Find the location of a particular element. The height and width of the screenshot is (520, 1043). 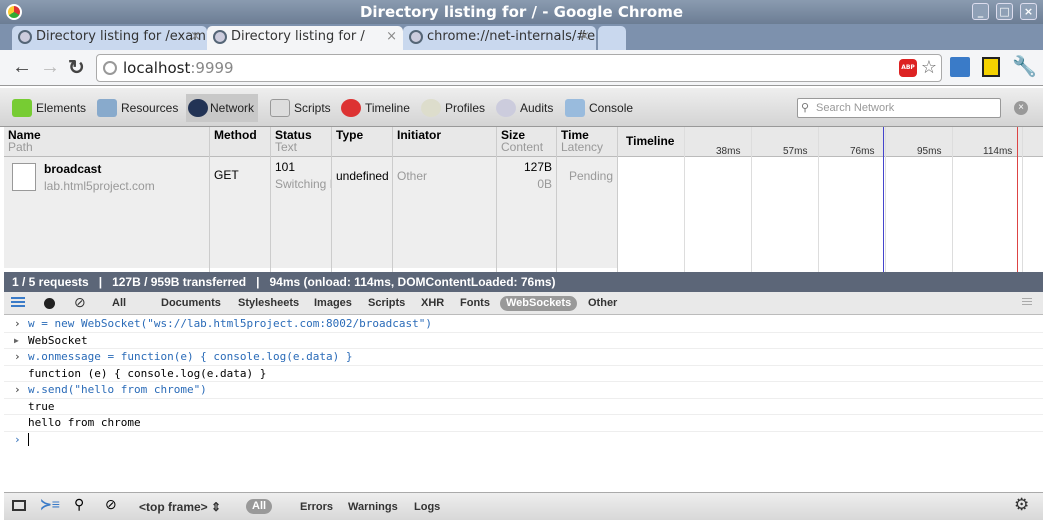

search-network-input: ⚲ Search Network is located at coordinates (899, 108).